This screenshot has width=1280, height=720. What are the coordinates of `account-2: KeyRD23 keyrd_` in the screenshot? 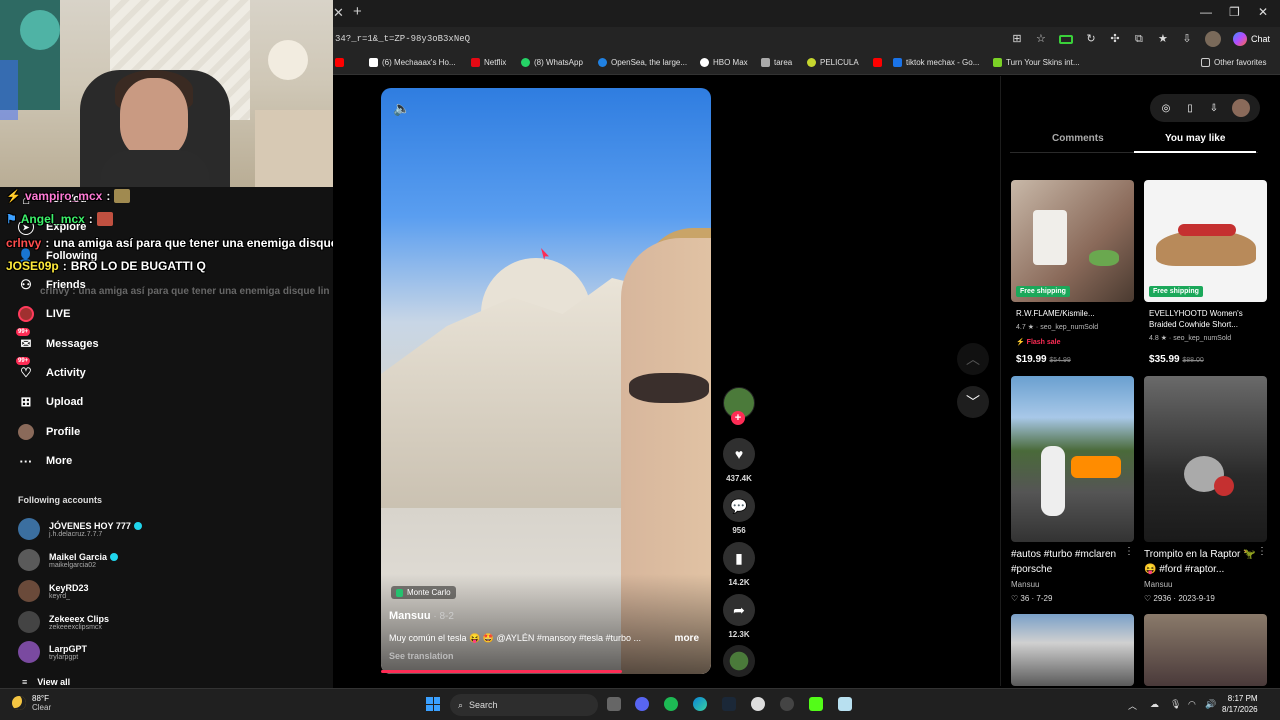 It's located at (53, 591).